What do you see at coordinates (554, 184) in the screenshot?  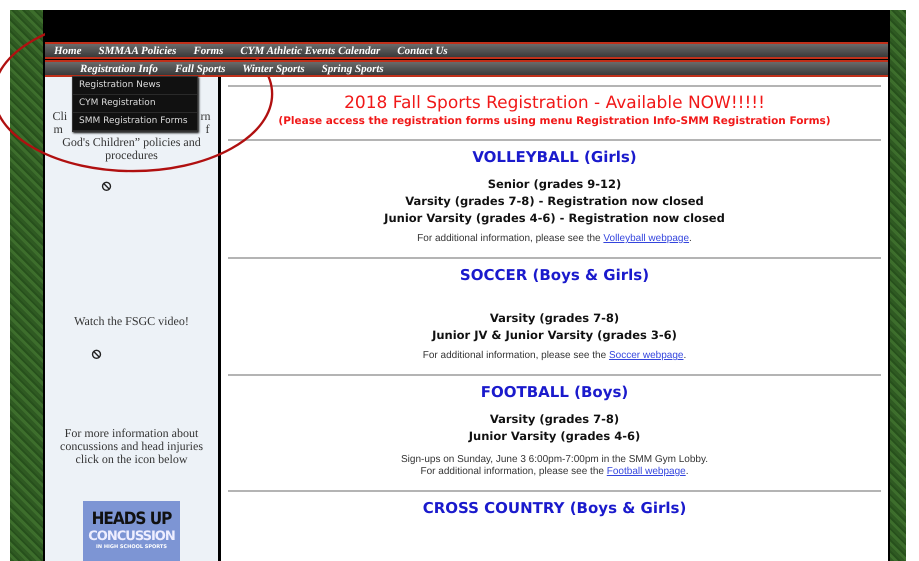 I see `division-text: Senior (grades 9-12)` at bounding box center [554, 184].